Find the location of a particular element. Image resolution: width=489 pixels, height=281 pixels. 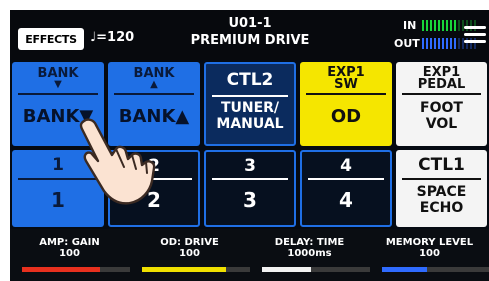

ctl2-button: CTL2 TUNER/ MANUAL is located at coordinates (250, 104).